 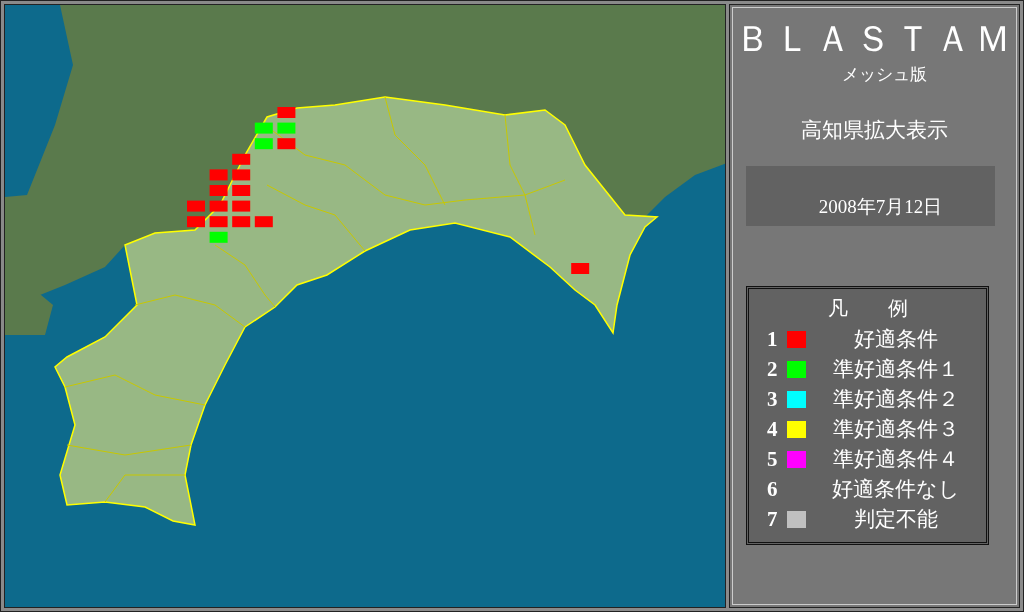 I want to click on app-subtitle: メッシュ版, so click(x=884, y=75).